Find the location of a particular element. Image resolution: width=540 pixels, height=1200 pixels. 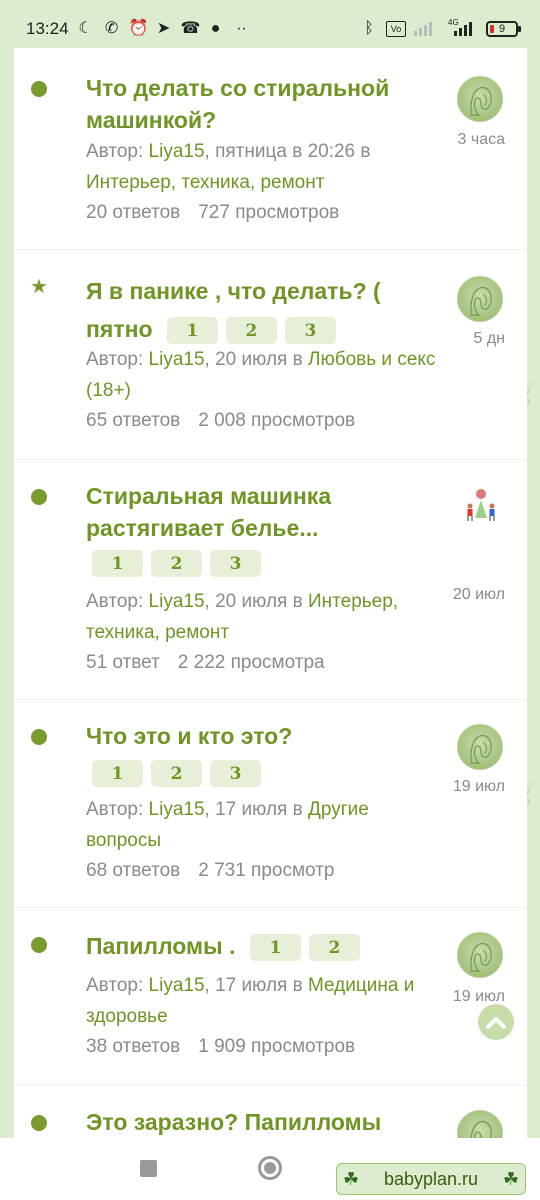

topic-title-link: Что делать со стиральной машинкой? is located at coordinates (258, 104).